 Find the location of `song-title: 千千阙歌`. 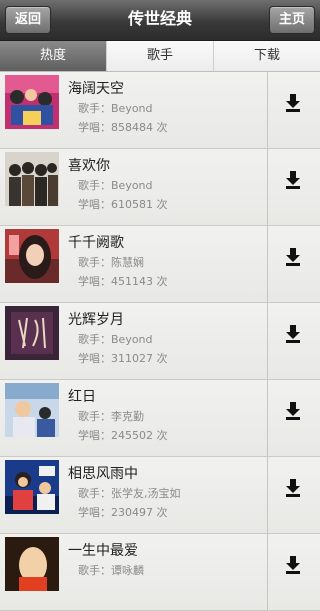

song-title: 千千阙歌 is located at coordinates (96, 243).